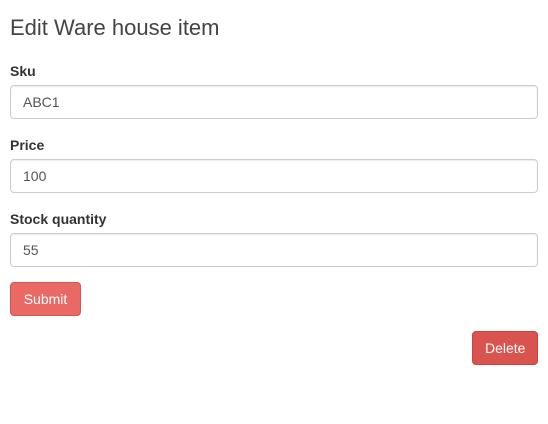 This screenshot has width=548, height=424. Describe the element at coordinates (115, 27) in the screenshot. I see `page-title: Edit Ware house item` at that location.